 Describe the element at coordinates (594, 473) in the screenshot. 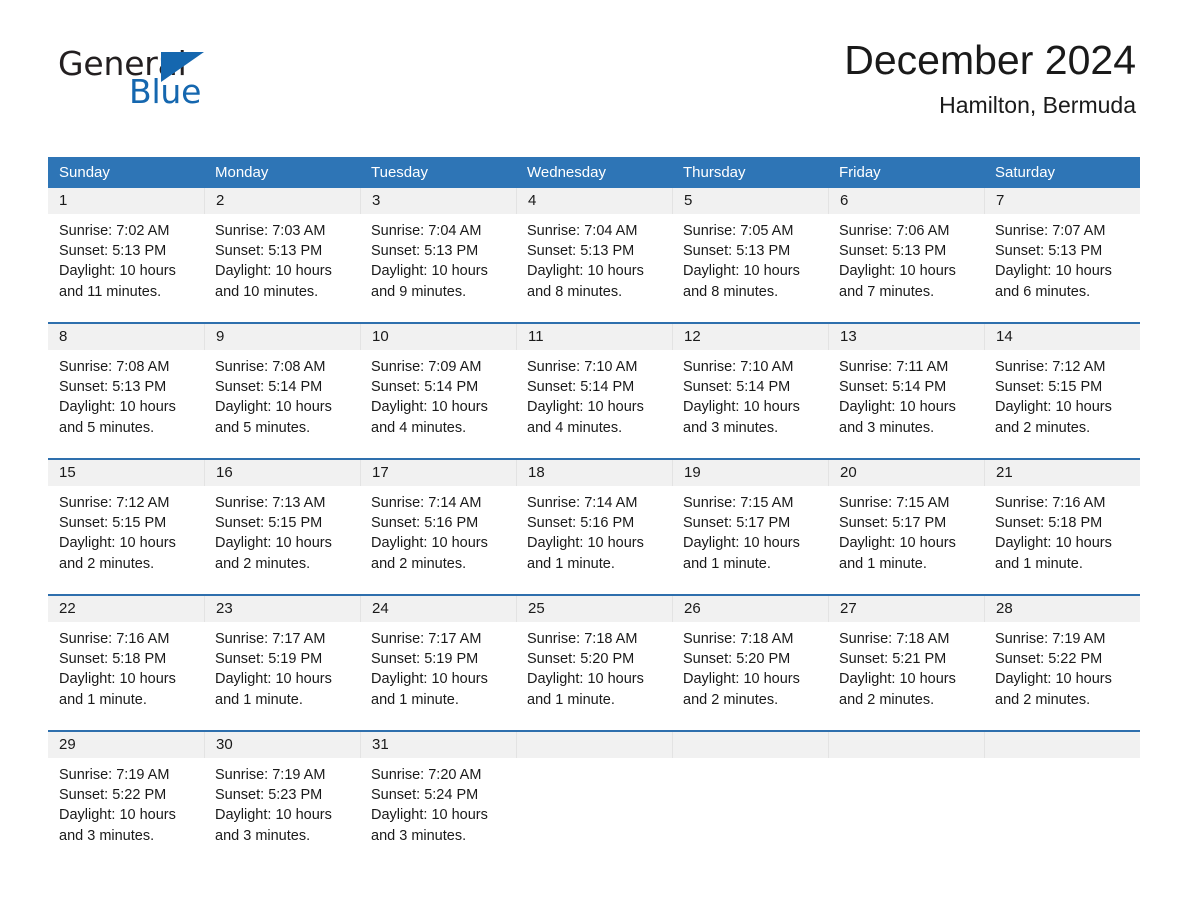

I see `day-number-band: 18` at that location.